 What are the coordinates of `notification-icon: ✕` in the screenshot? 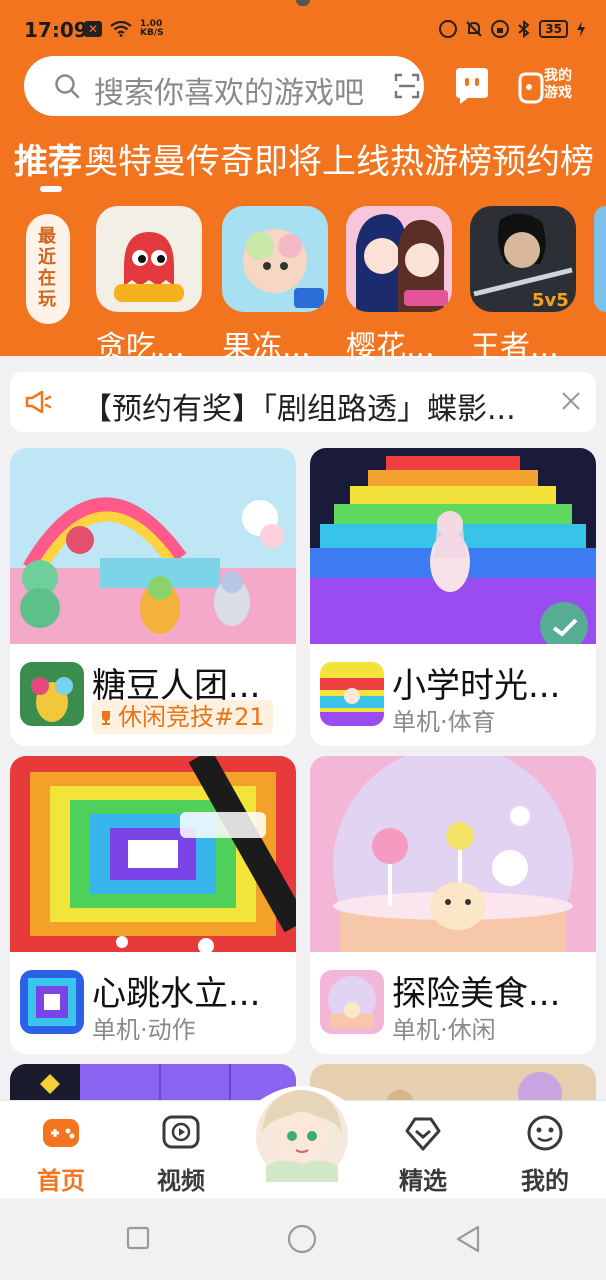 It's located at (93, 29).